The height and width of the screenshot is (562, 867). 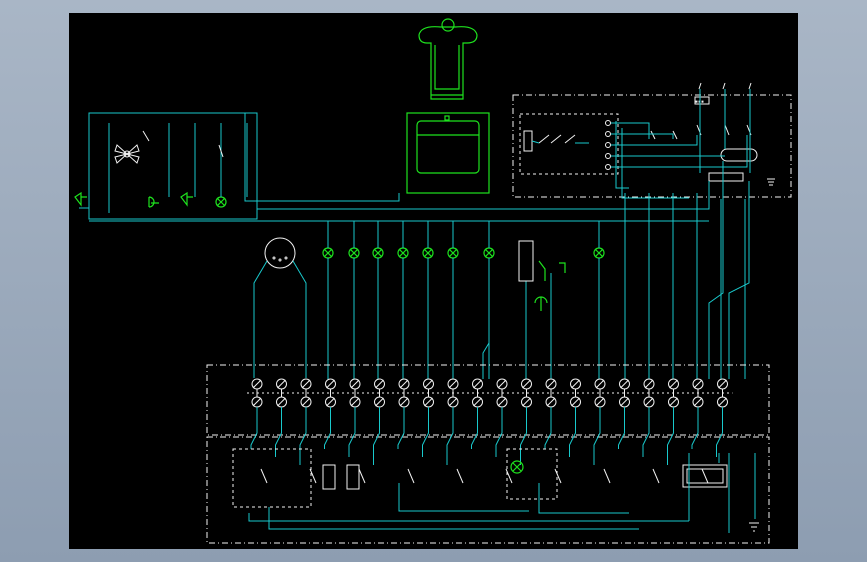 I want to click on lower-box-frame, so click(x=488, y=490).